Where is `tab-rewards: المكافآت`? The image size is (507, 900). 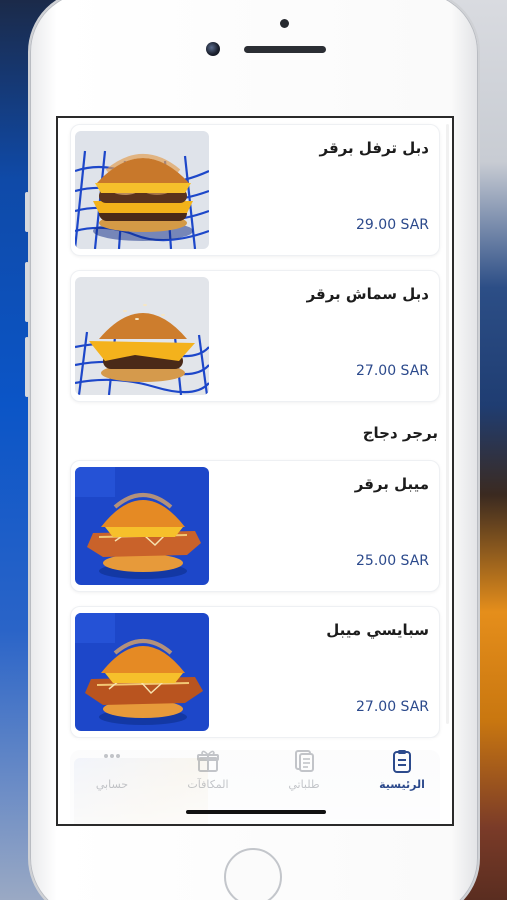
tab-rewards: المكافآت is located at coordinates (208, 773).